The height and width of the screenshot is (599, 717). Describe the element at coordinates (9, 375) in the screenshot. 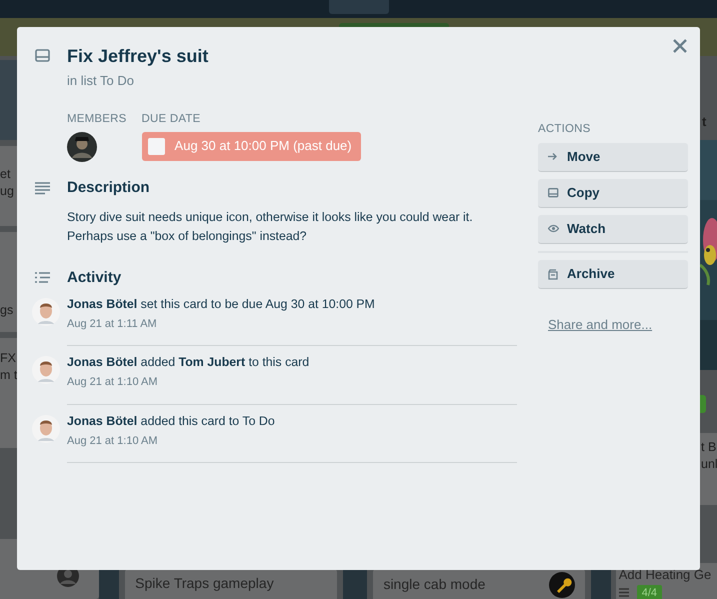

I see `card-text: m t` at that location.